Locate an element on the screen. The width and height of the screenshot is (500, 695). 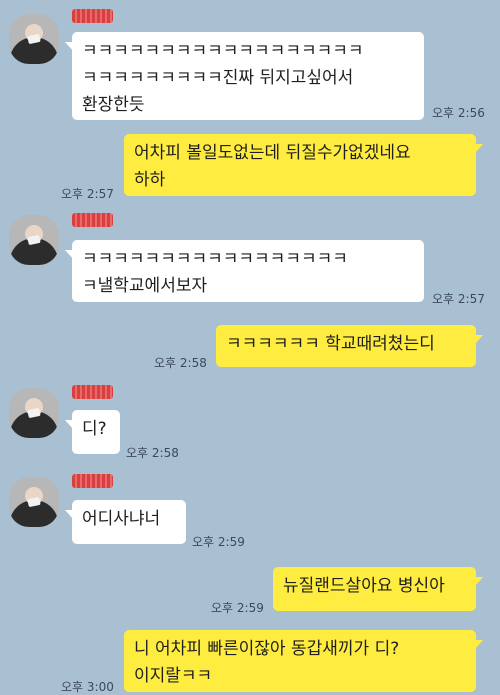
incoming-message-bubble: ㅋㅋㅋㅋㅋㅋㅋㅋㅋㅋㅋㅋㅋㅋㅋㅋㅋ ㅋ낼학교에서보자 is located at coordinates (244, 271).